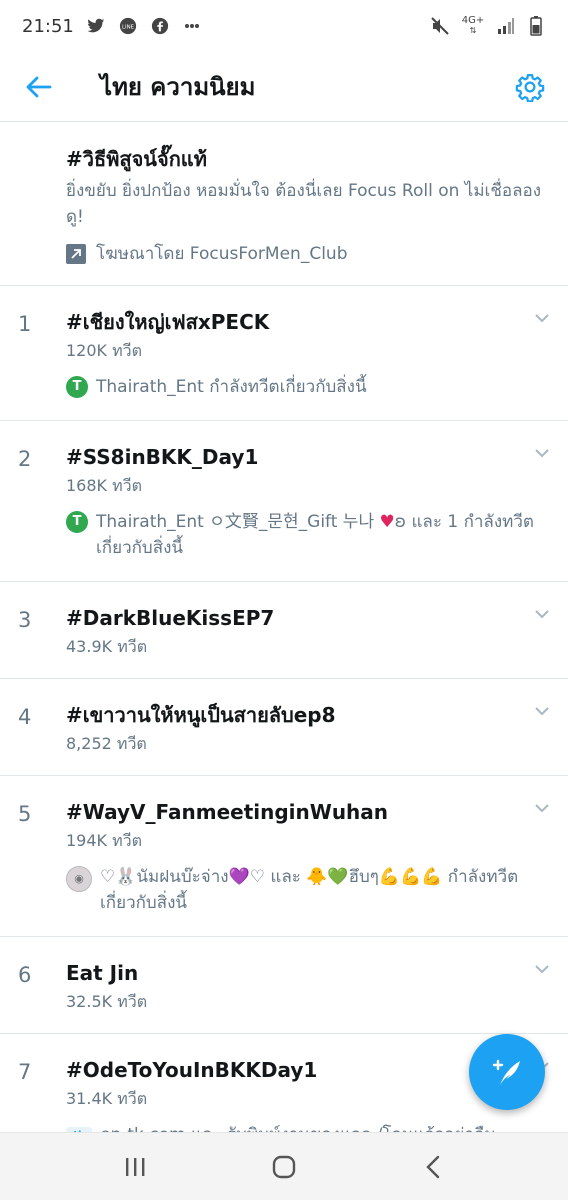 Image resolution: width=568 pixels, height=1200 pixels. I want to click on trend-title: Eat Jin, so click(102, 973).